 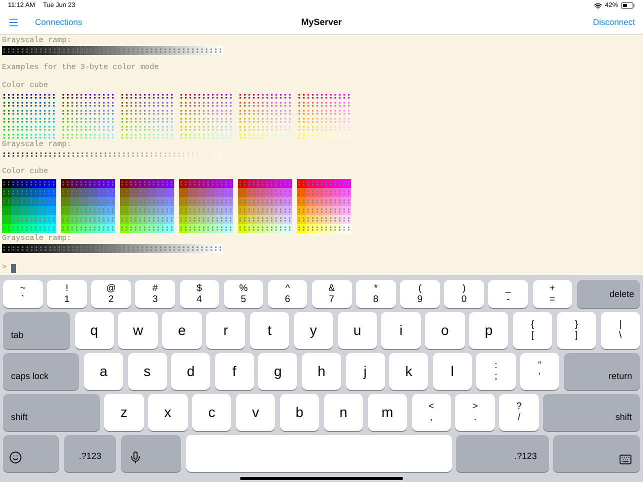 What do you see at coordinates (445, 330) in the screenshot?
I see `letter-key: o` at bounding box center [445, 330].